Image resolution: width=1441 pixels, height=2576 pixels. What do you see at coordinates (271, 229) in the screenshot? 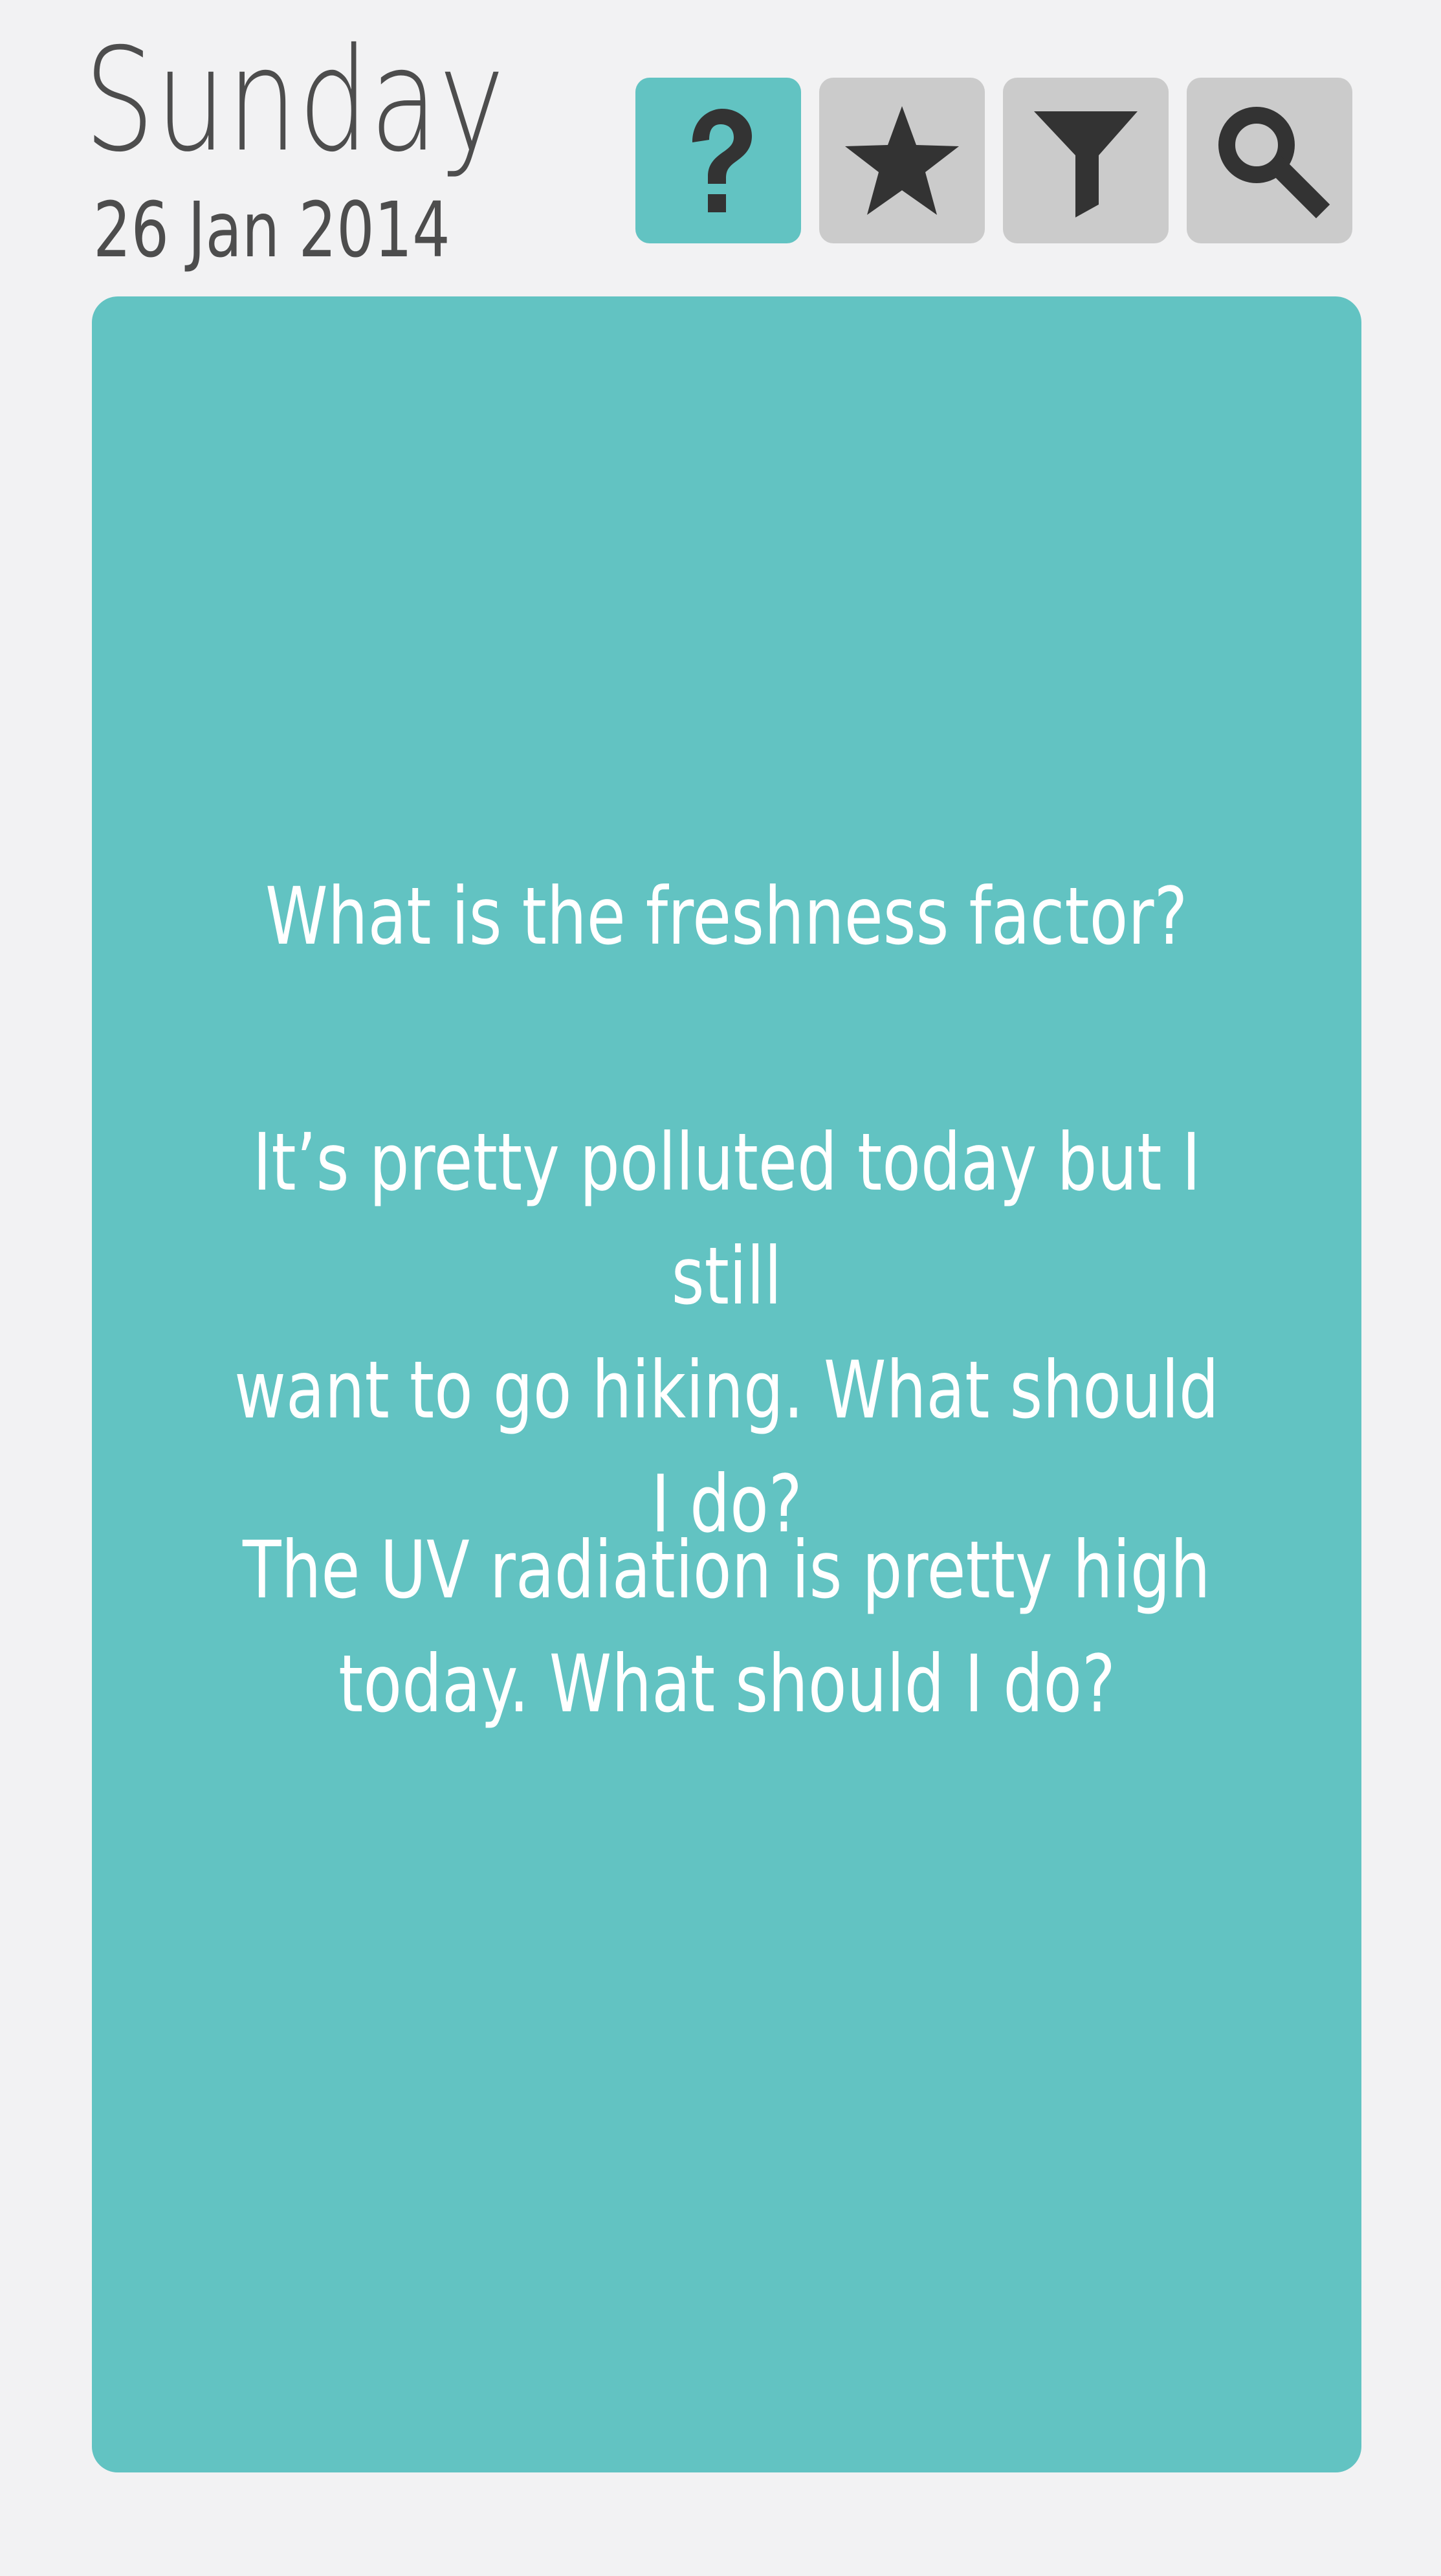
I see `date-subtitle: 26 Jan 2014` at bounding box center [271, 229].